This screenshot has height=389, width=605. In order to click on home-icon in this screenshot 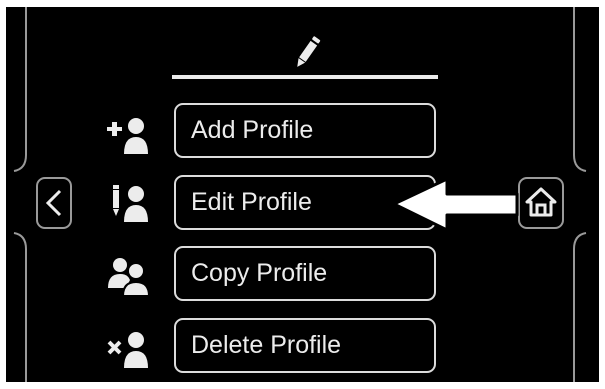, I will do `click(541, 203)`.